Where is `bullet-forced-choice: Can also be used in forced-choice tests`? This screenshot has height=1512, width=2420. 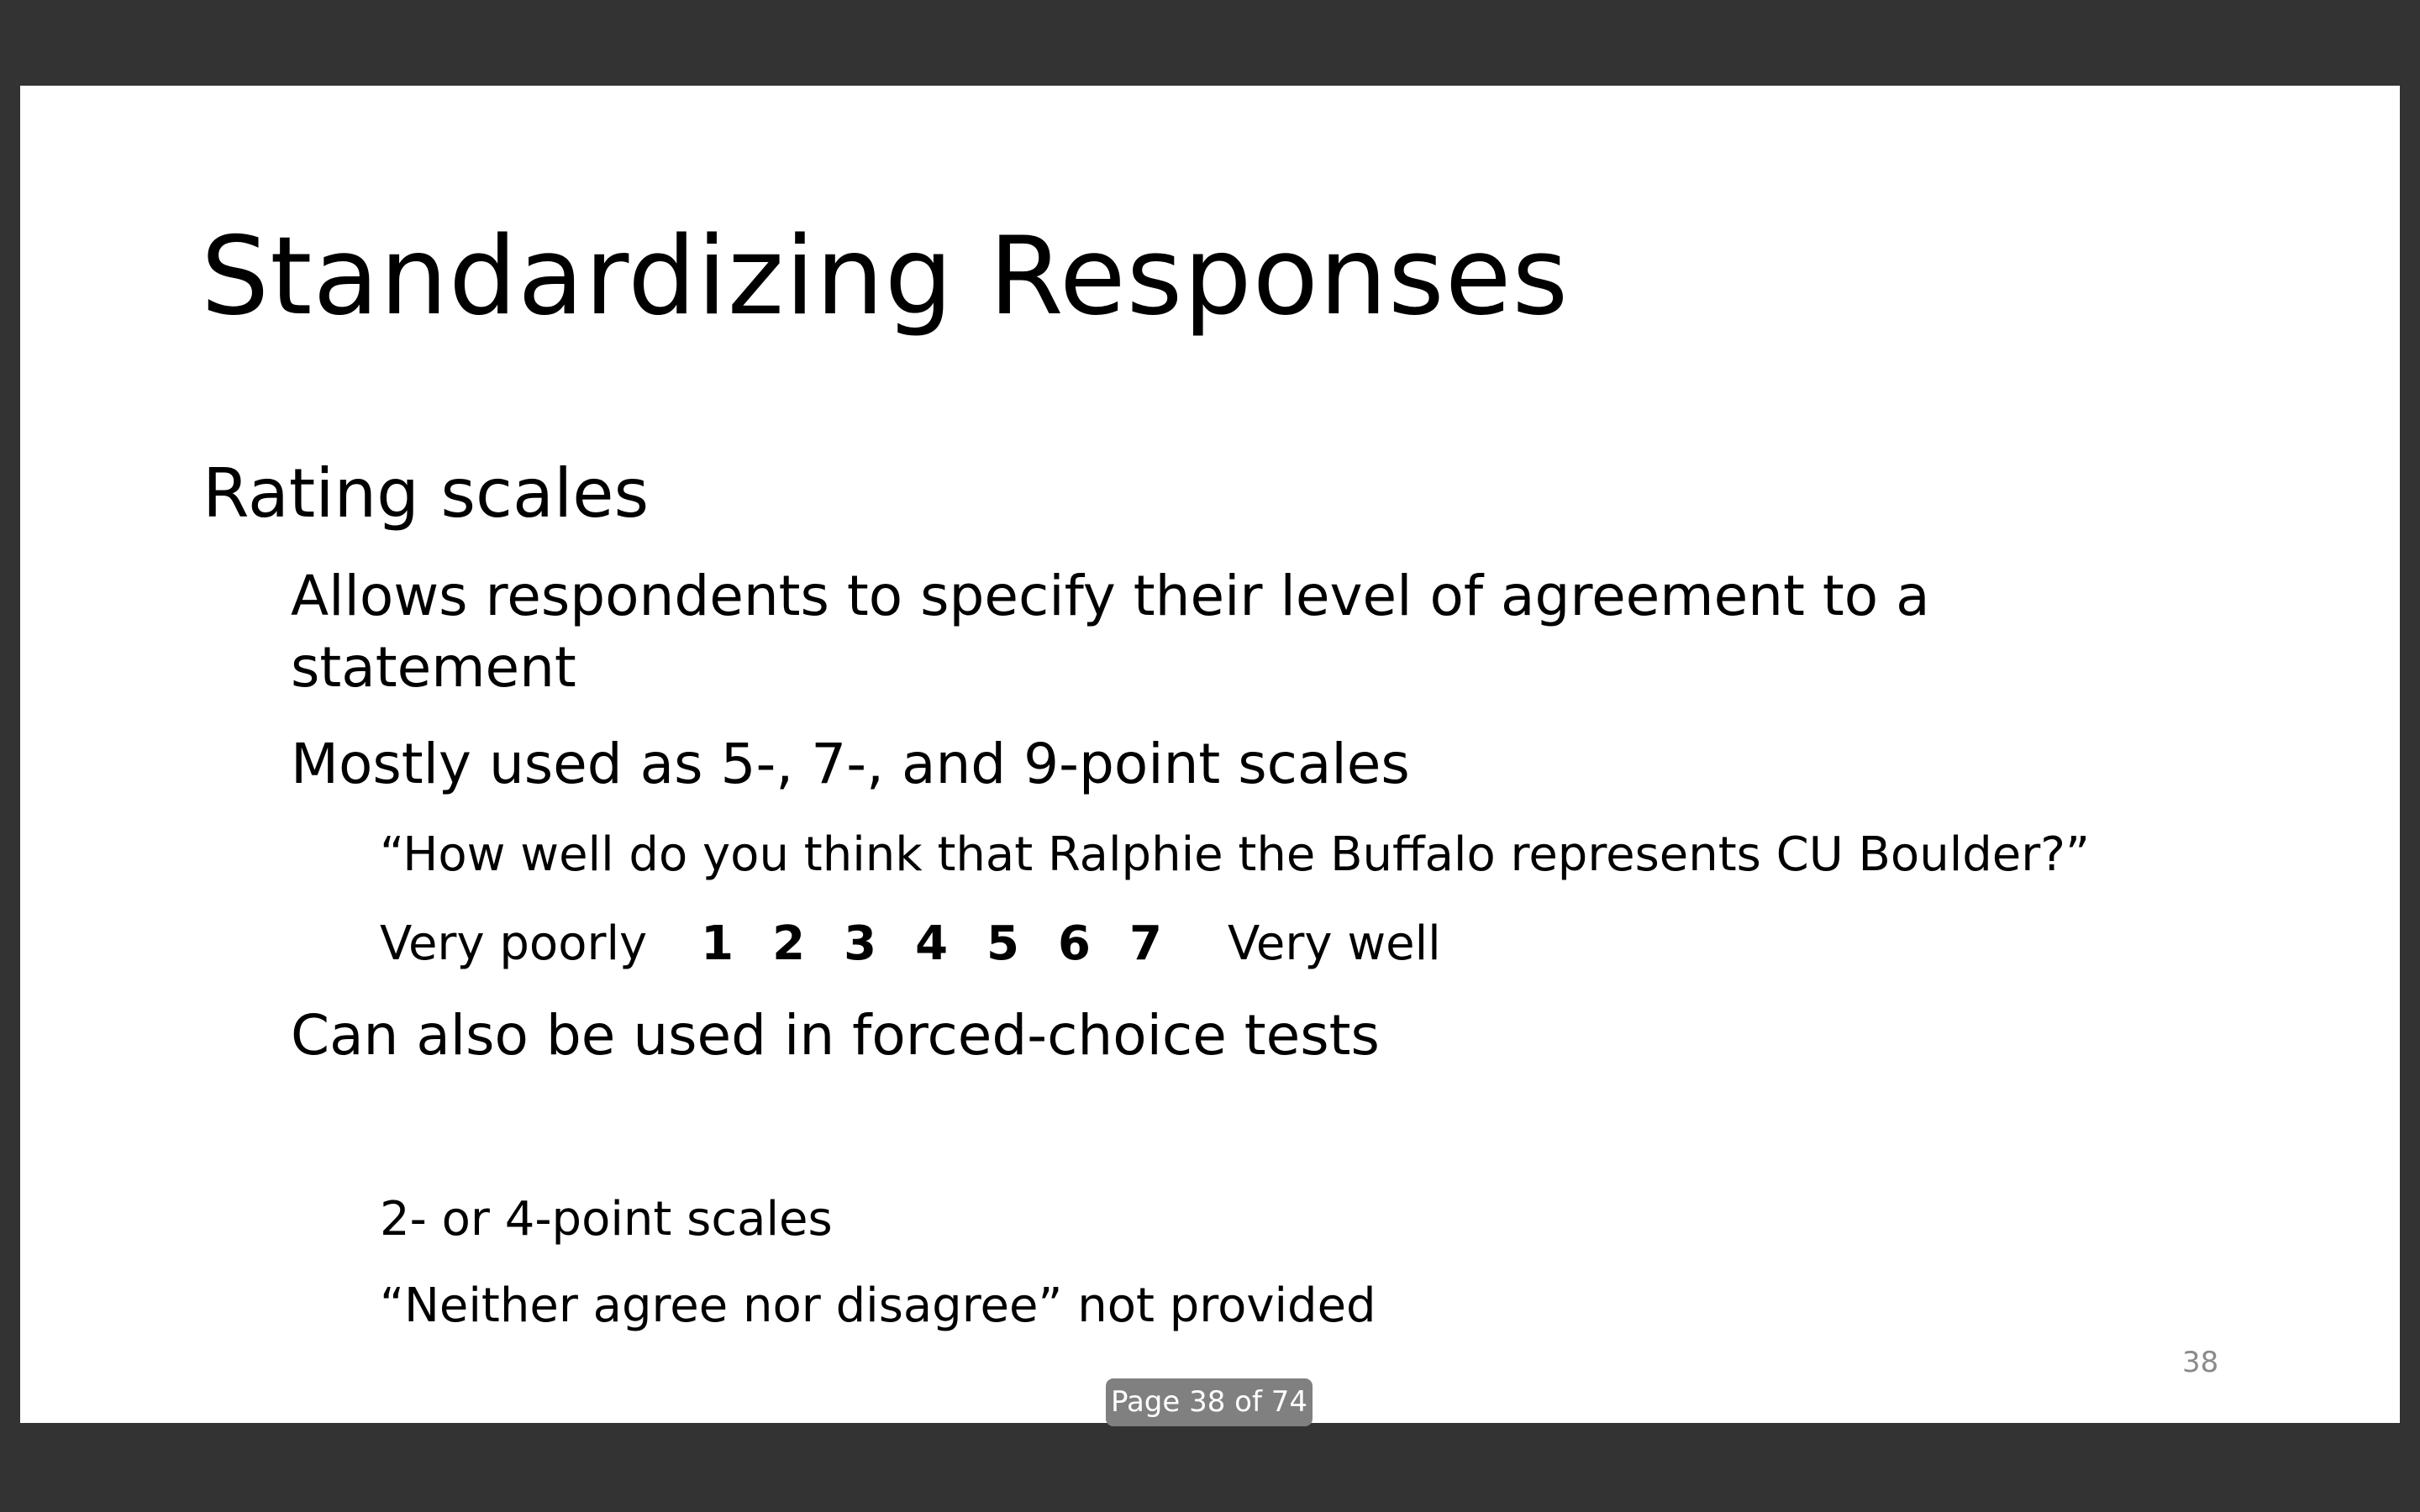 bullet-forced-choice: Can also be used in forced-choice tests is located at coordinates (835, 1035).